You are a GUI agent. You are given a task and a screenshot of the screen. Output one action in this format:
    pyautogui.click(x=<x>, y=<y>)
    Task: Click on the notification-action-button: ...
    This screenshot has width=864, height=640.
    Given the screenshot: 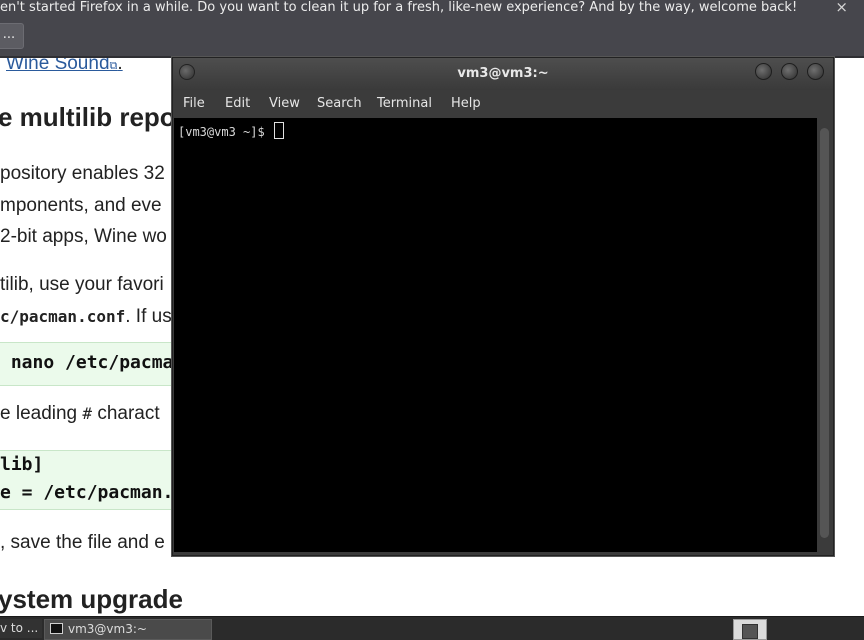 What is the action you would take?
    pyautogui.click(x=12, y=36)
    